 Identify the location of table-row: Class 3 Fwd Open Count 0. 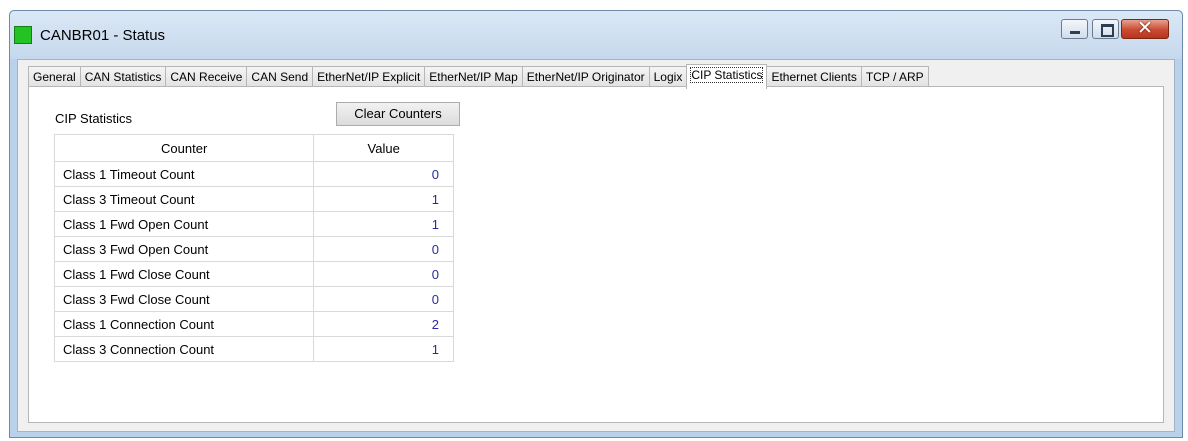
(253, 249).